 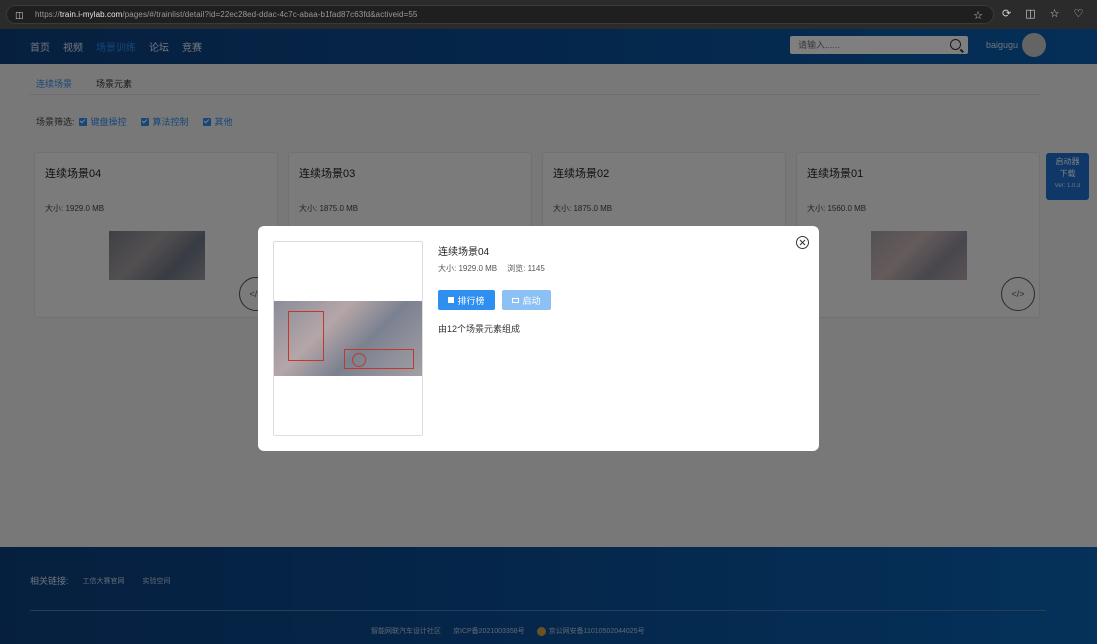 I want to click on leaderboard-button: 排行榜, so click(x=466, y=300).